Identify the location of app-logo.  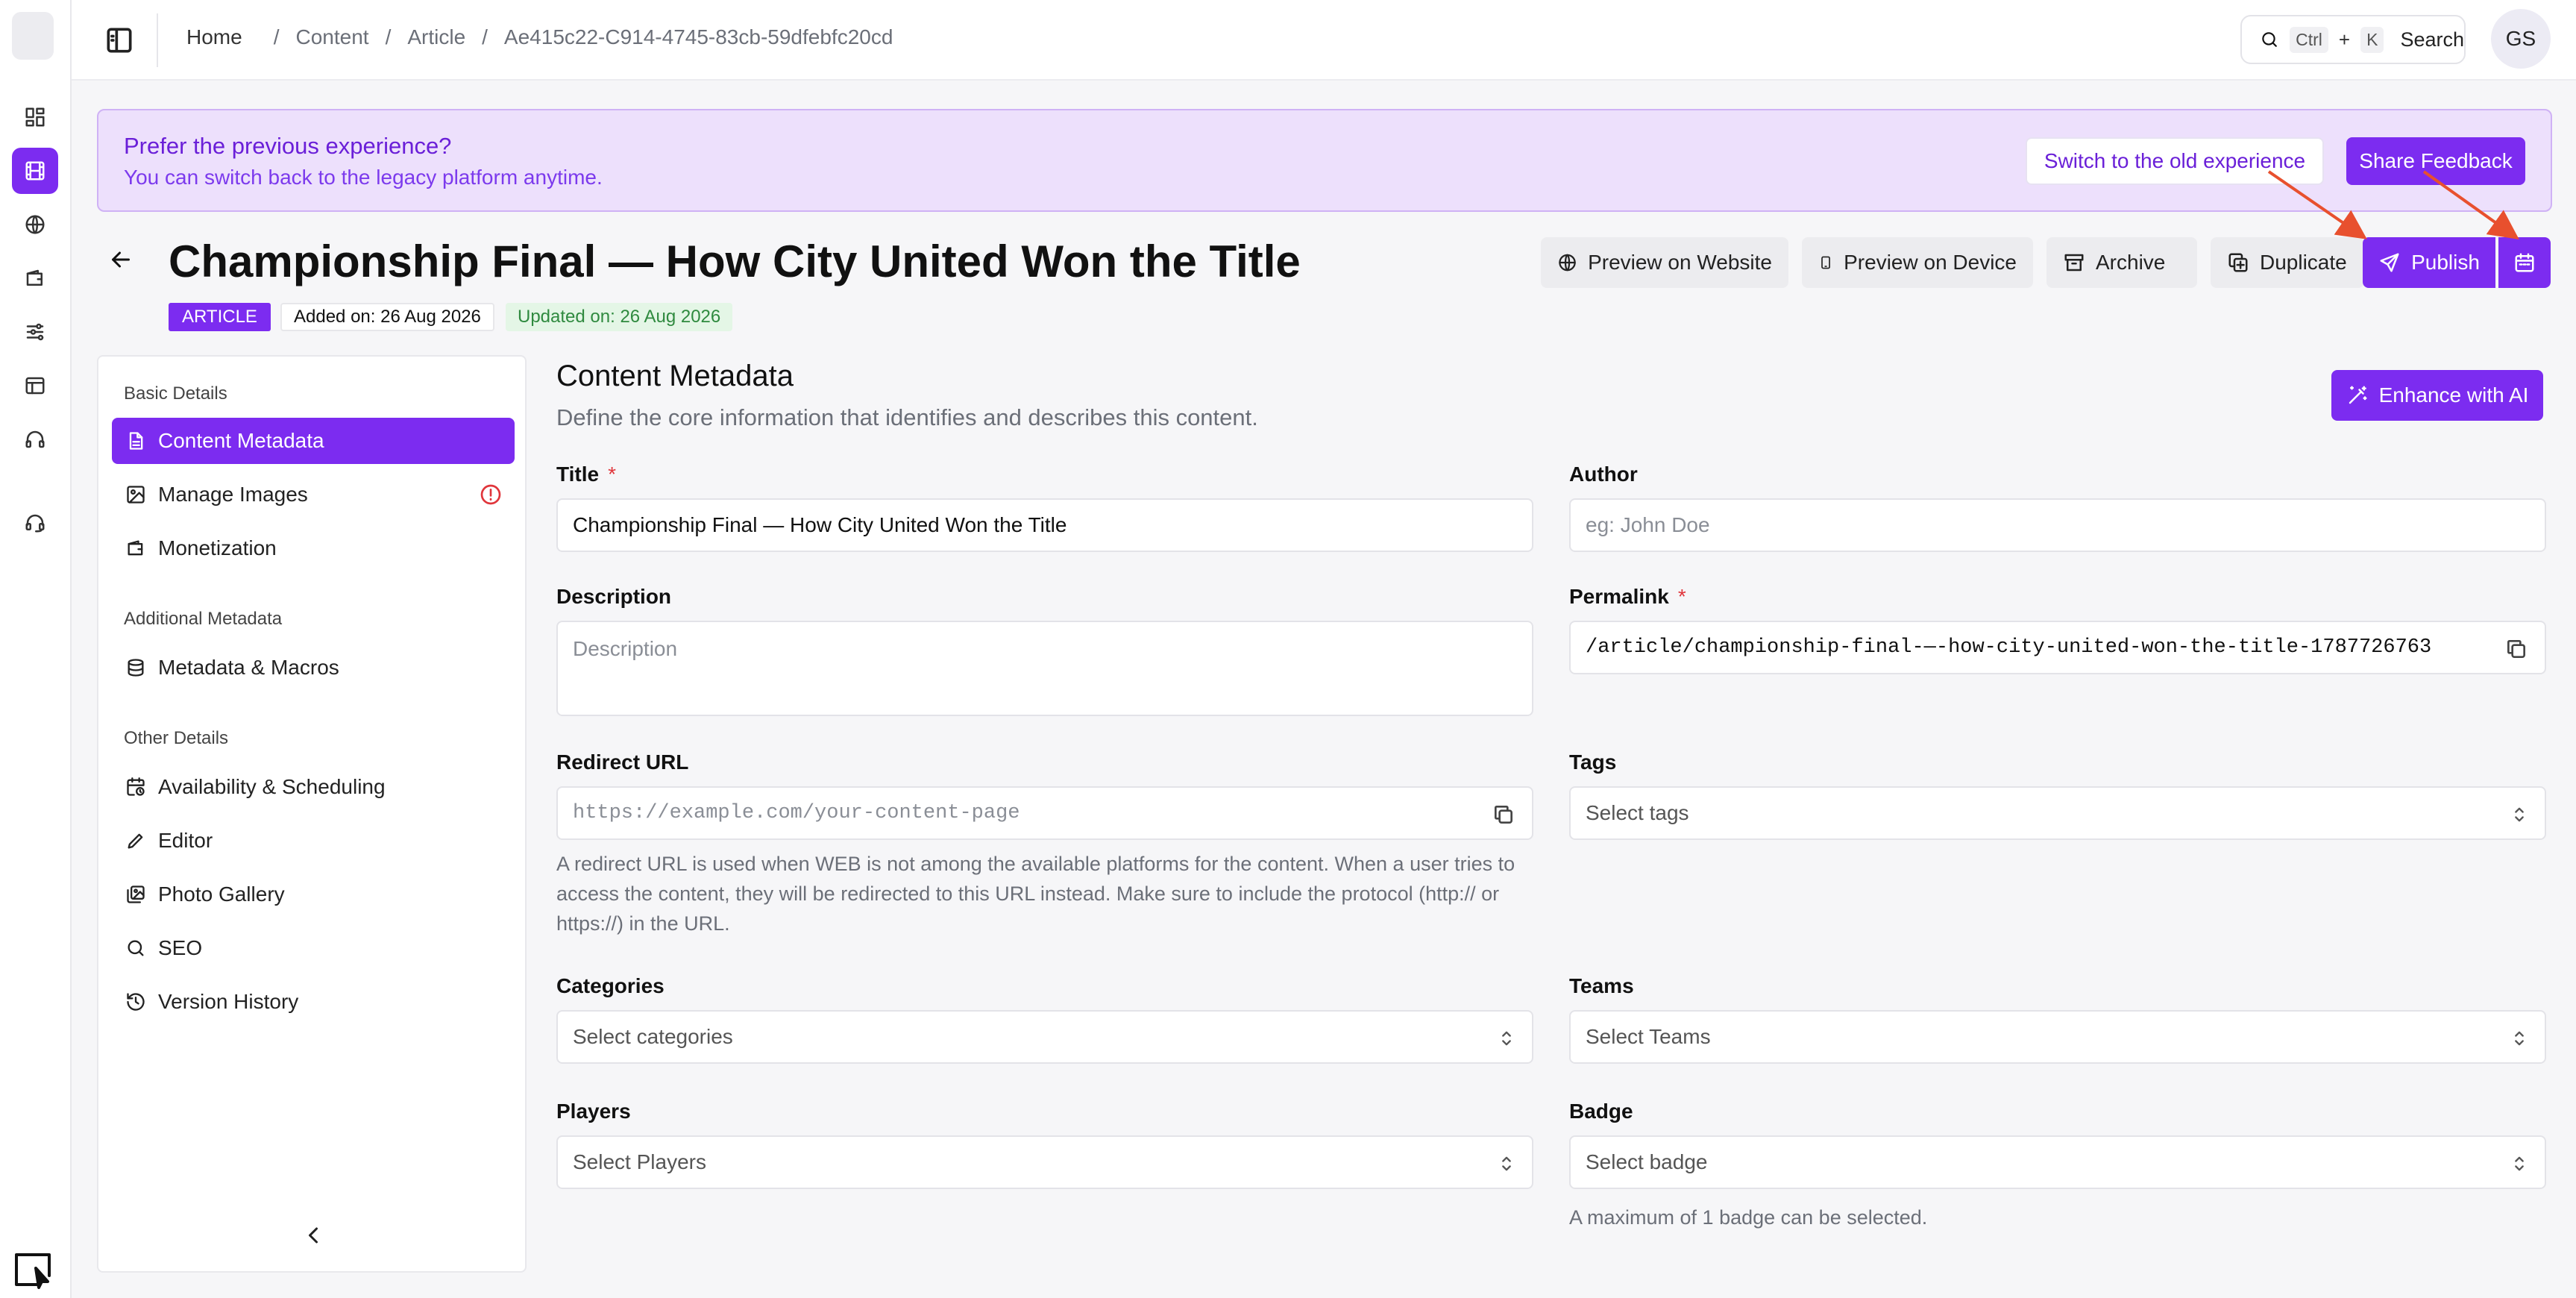
(33, 36).